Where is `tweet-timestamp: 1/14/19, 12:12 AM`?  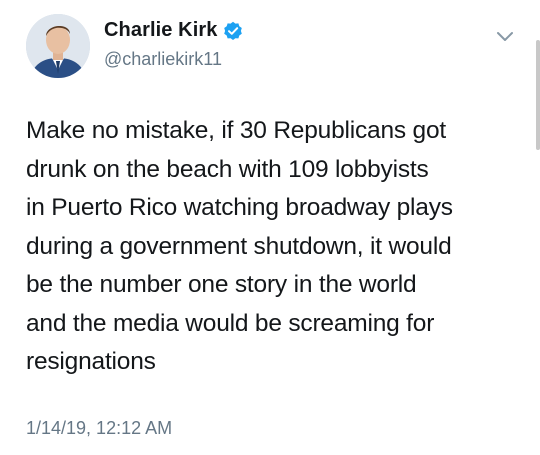
tweet-timestamp: 1/14/19, 12:12 AM is located at coordinates (99, 428).